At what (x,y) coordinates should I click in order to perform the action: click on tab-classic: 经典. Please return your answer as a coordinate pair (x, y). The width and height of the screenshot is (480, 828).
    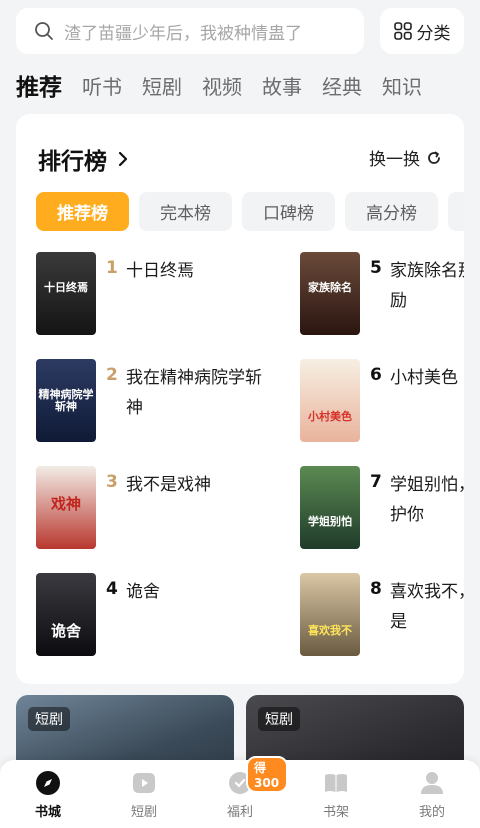
    Looking at the image, I should click on (342, 85).